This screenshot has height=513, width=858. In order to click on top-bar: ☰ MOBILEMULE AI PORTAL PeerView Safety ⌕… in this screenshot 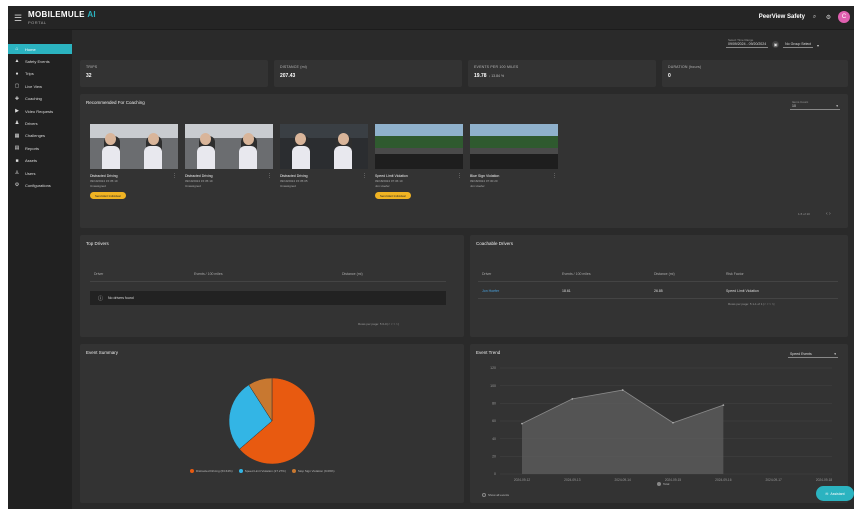, I will do `click(431, 18)`.